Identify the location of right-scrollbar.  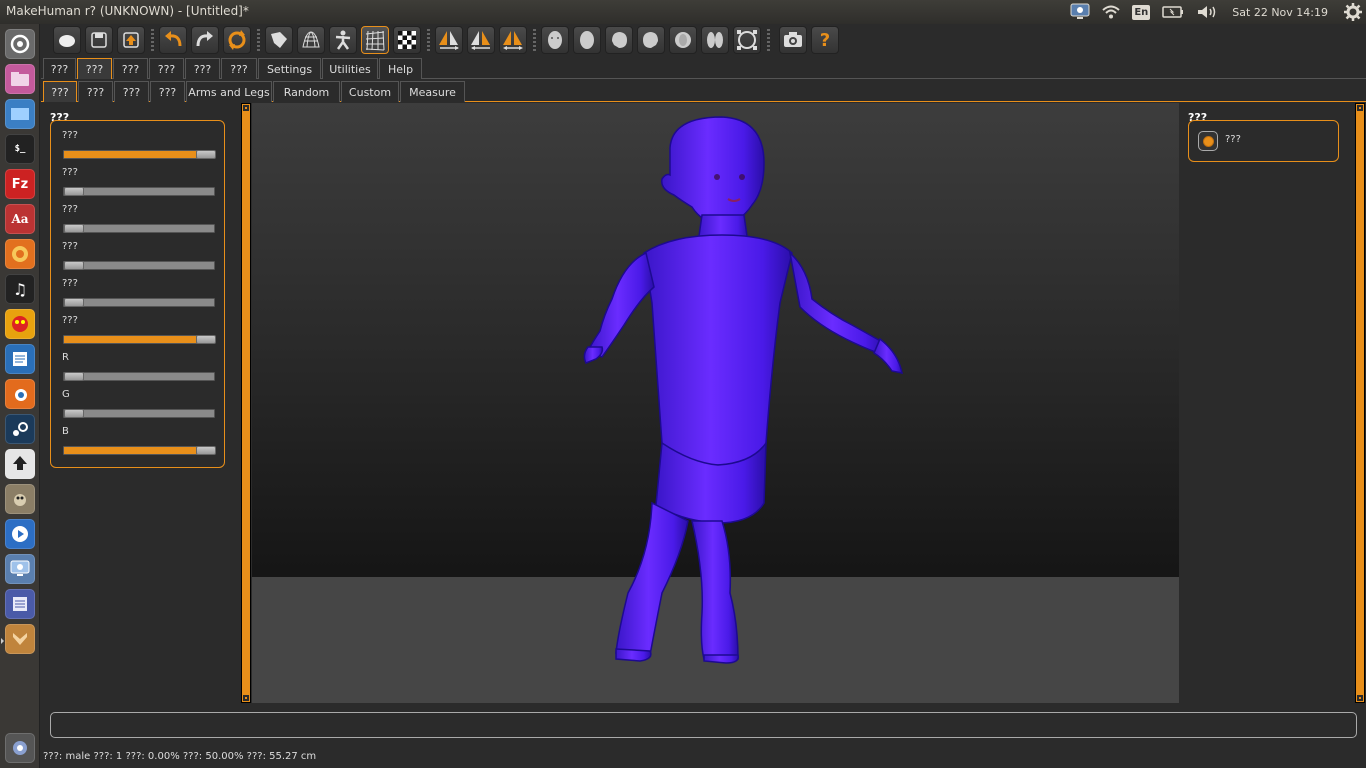
(1360, 403).